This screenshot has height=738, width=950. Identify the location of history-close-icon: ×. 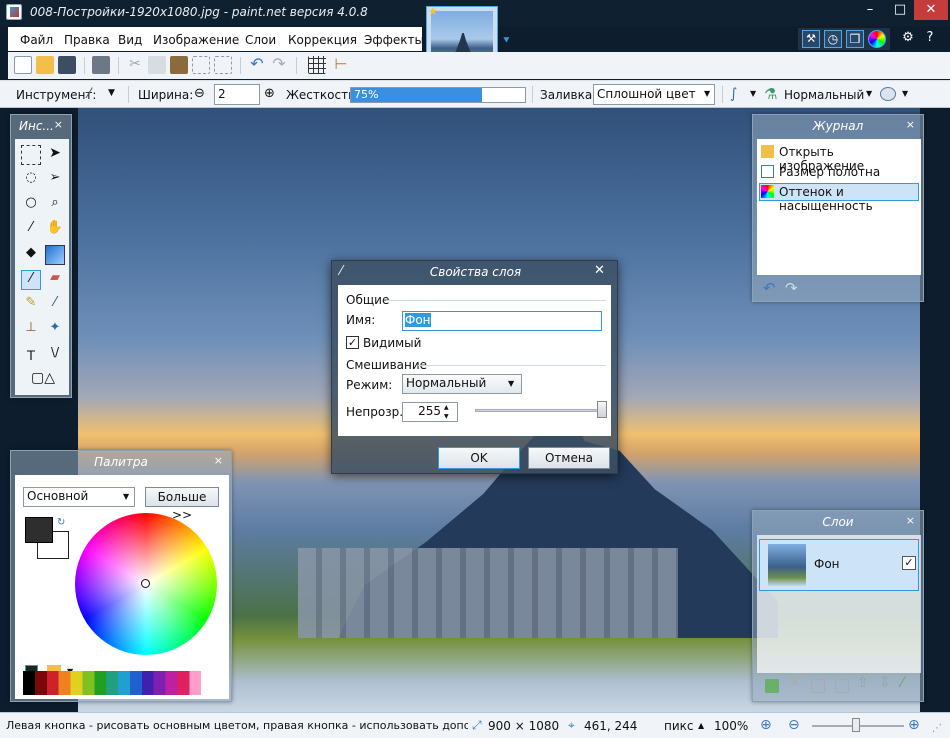
(910, 124).